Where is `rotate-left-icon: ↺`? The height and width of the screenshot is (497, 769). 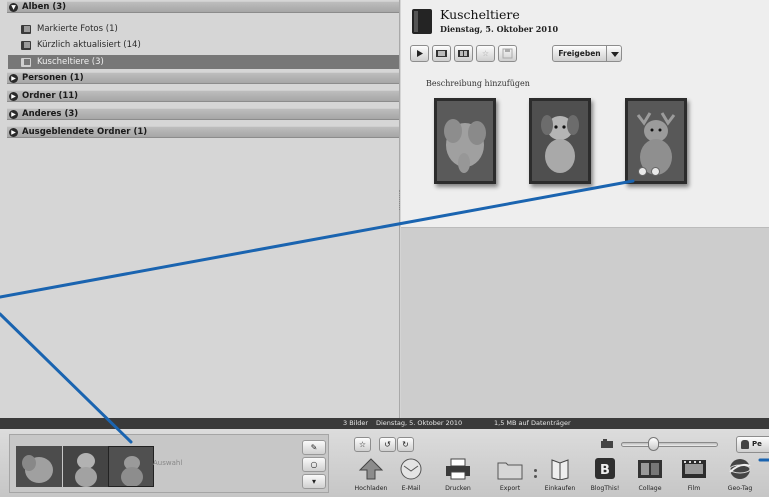 rotate-left-icon: ↺ is located at coordinates (387, 444).